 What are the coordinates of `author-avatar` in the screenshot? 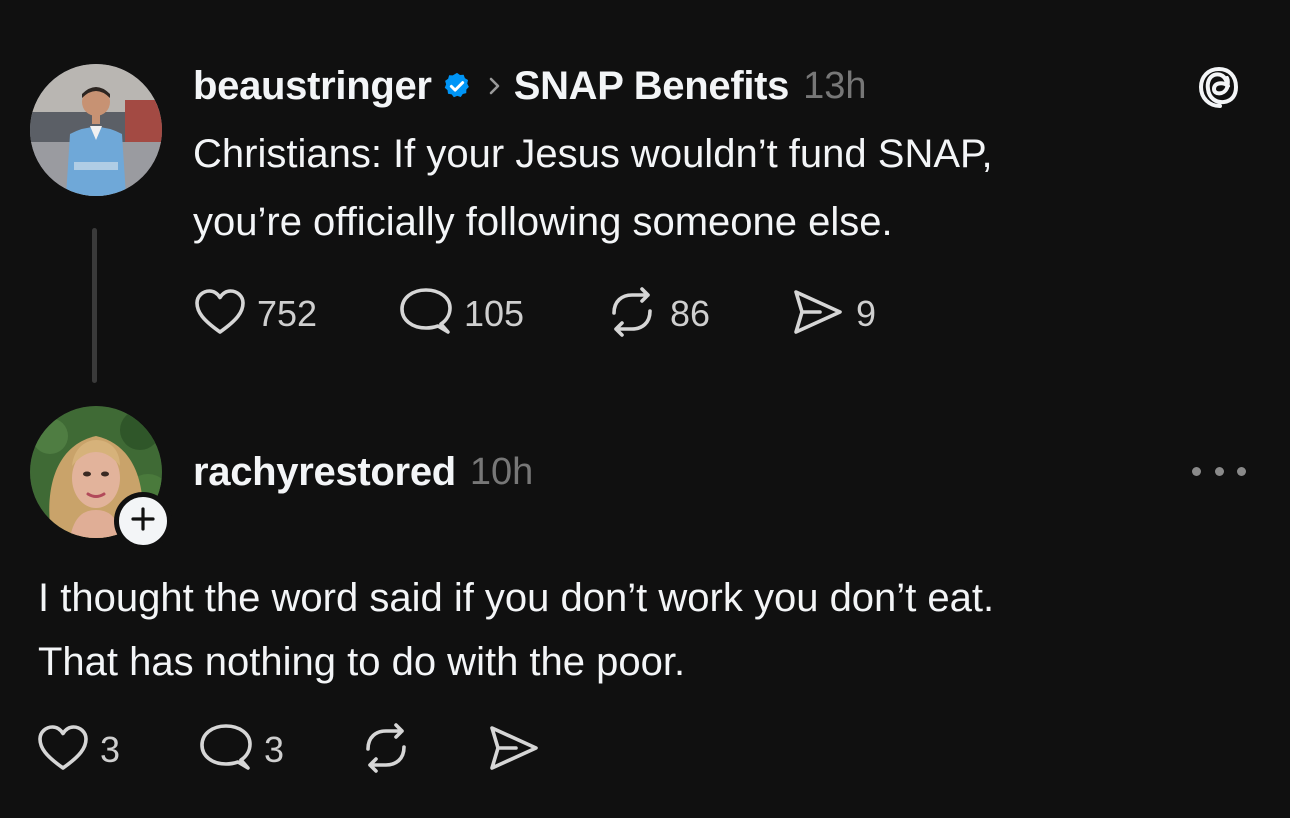 It's located at (96, 130).